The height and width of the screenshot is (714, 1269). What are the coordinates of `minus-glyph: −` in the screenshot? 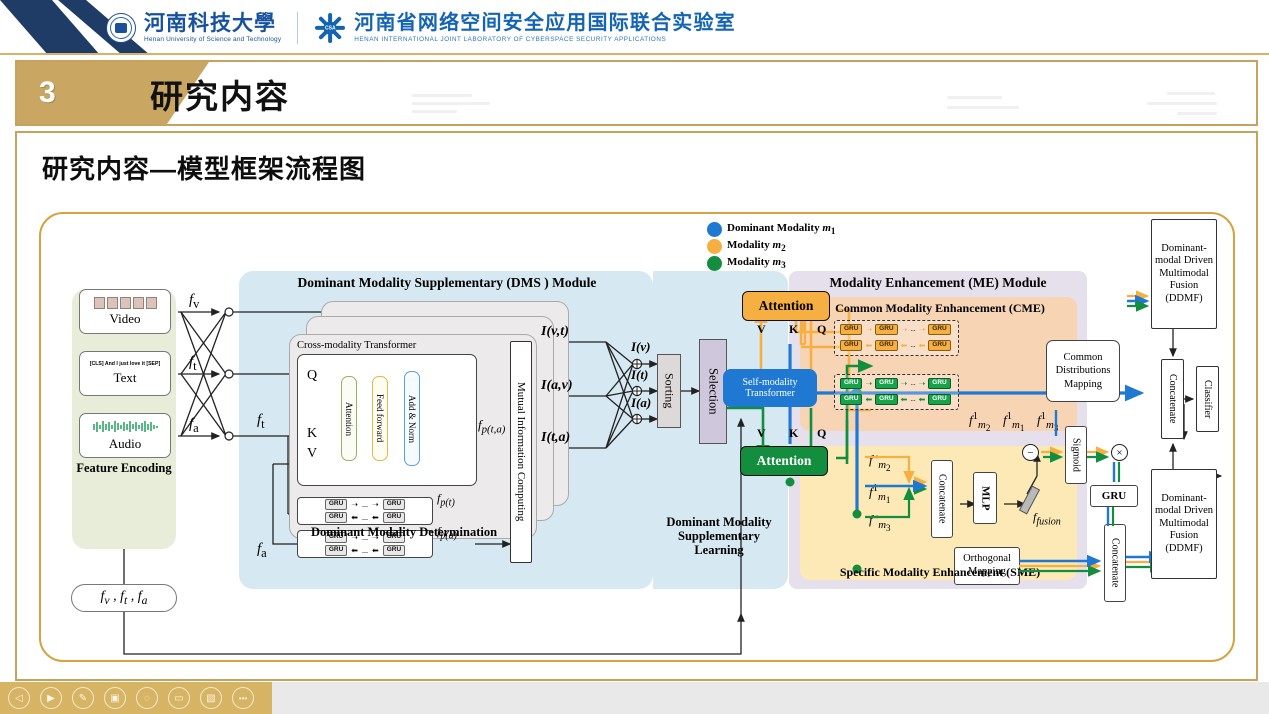 It's located at (1030, 452).